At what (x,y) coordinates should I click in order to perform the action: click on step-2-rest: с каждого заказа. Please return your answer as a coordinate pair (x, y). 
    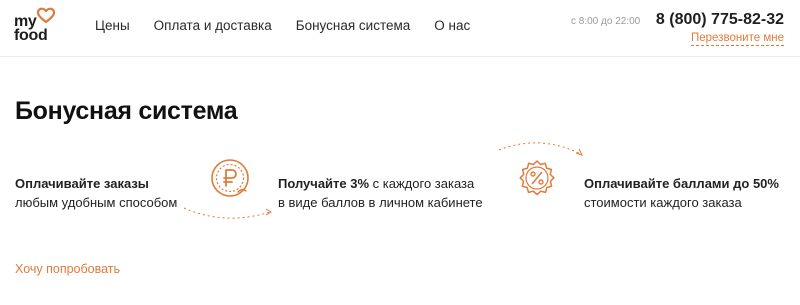
    Looking at the image, I should click on (422, 183).